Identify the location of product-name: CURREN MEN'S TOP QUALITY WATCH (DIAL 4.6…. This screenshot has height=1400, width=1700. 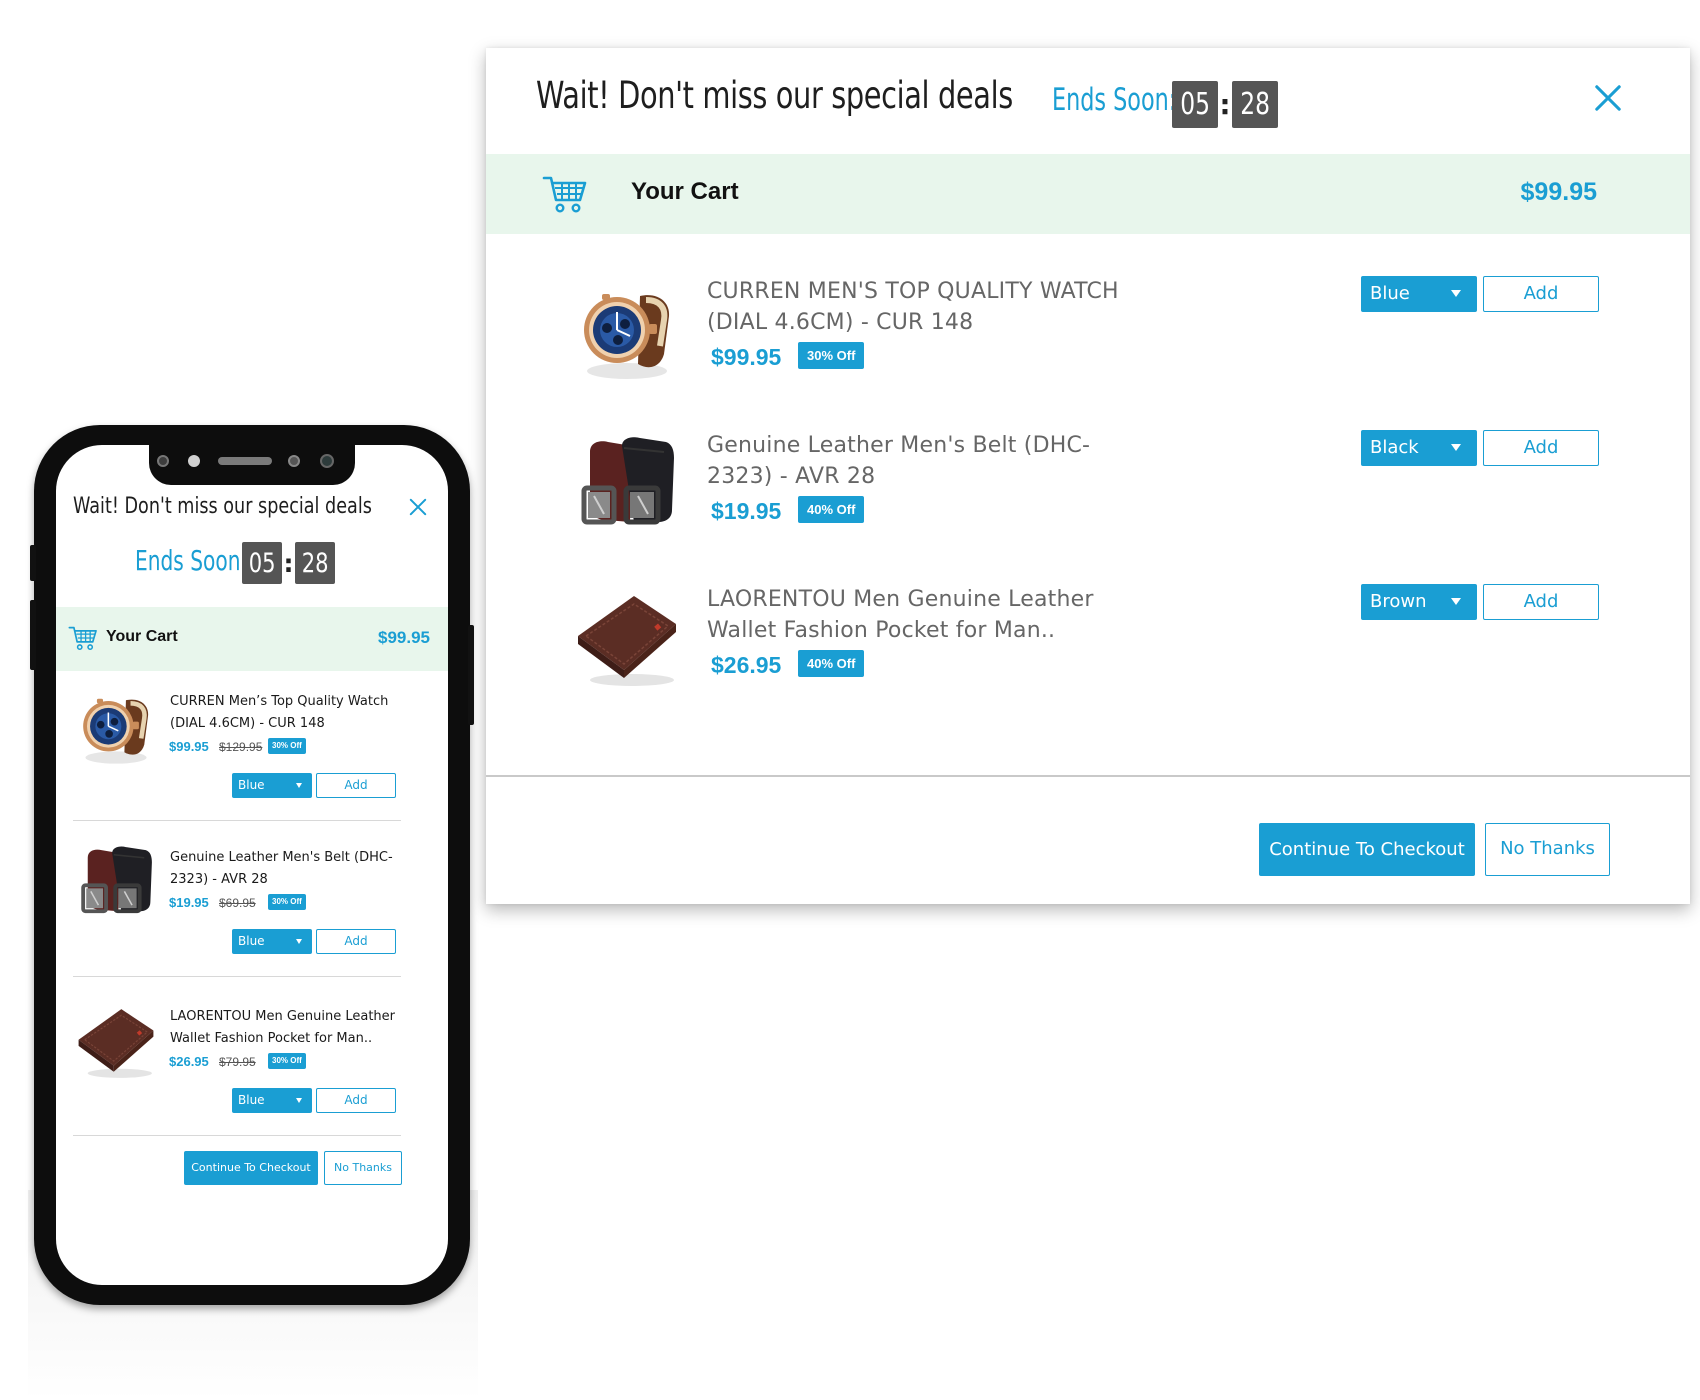
(913, 307).